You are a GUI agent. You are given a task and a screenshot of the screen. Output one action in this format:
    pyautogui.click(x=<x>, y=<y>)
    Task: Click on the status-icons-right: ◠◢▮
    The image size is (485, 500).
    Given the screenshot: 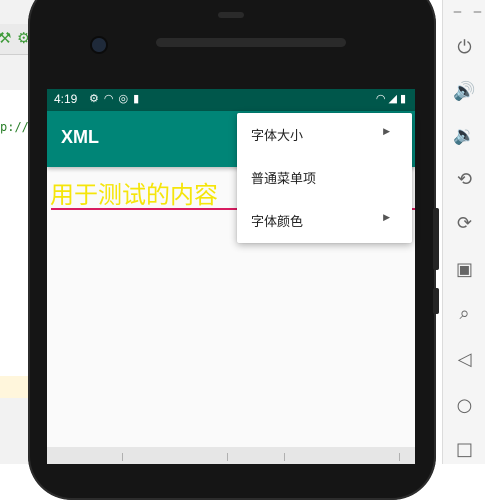 What is the action you would take?
    pyautogui.click(x=392, y=98)
    